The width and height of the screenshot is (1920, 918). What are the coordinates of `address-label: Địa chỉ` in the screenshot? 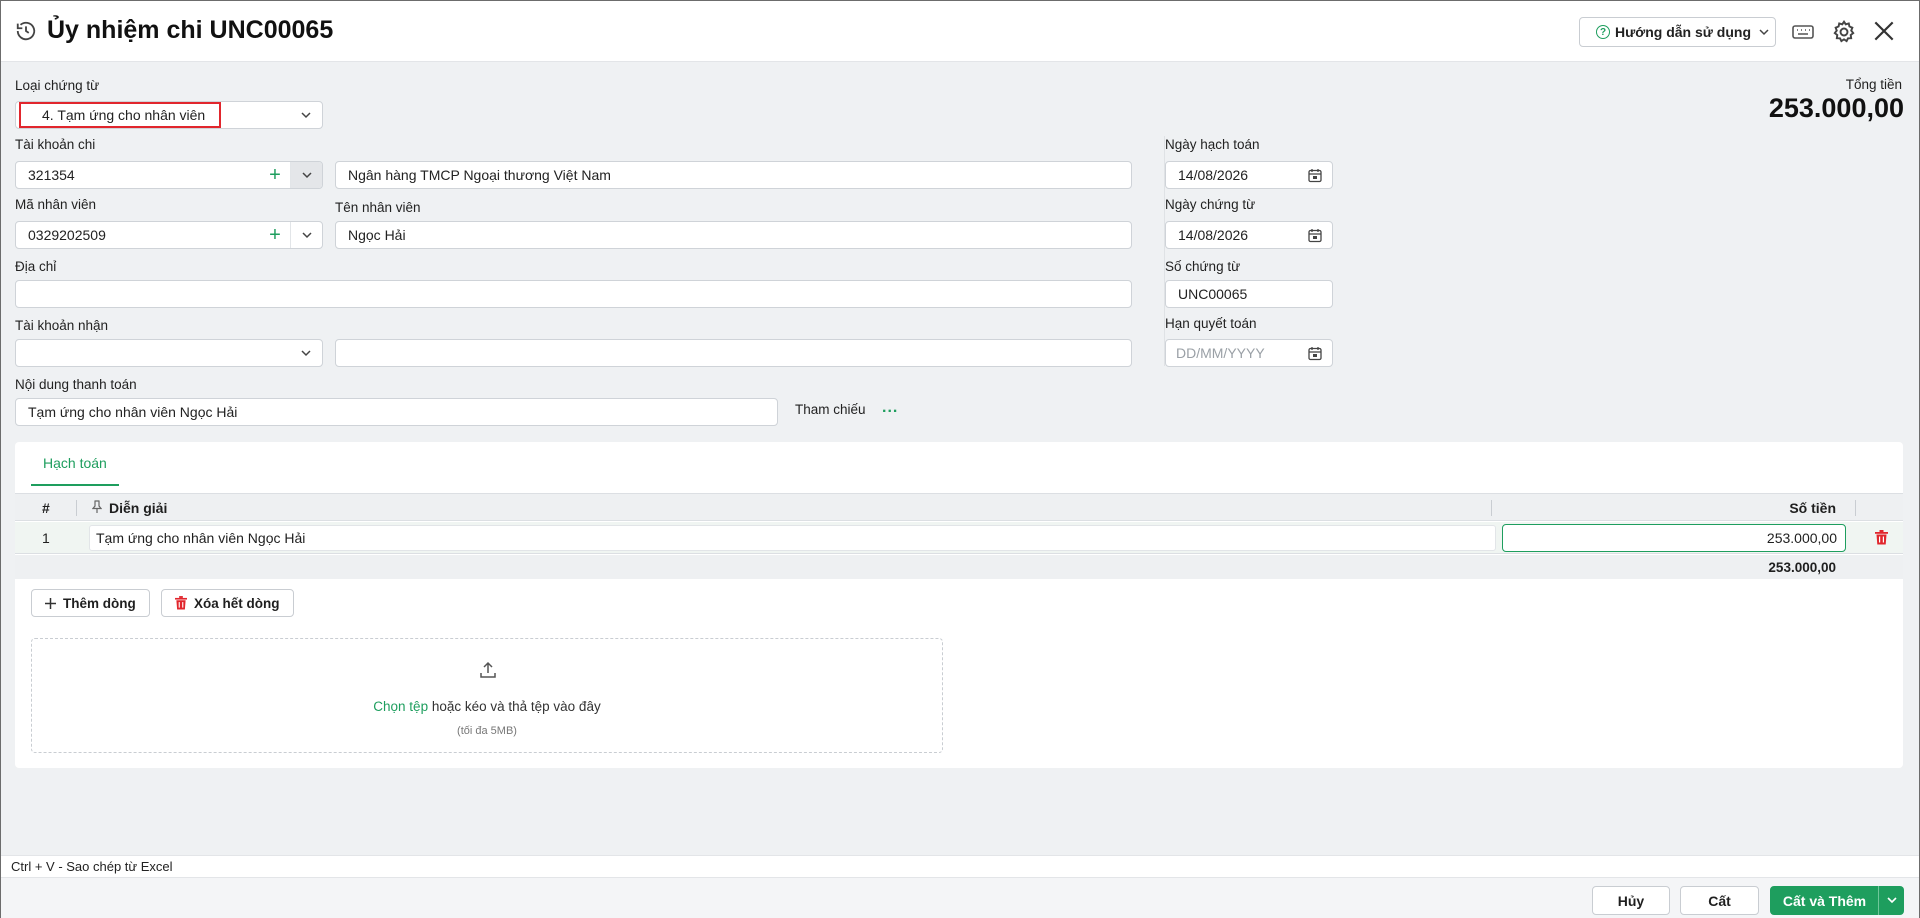 It's located at (36, 266).